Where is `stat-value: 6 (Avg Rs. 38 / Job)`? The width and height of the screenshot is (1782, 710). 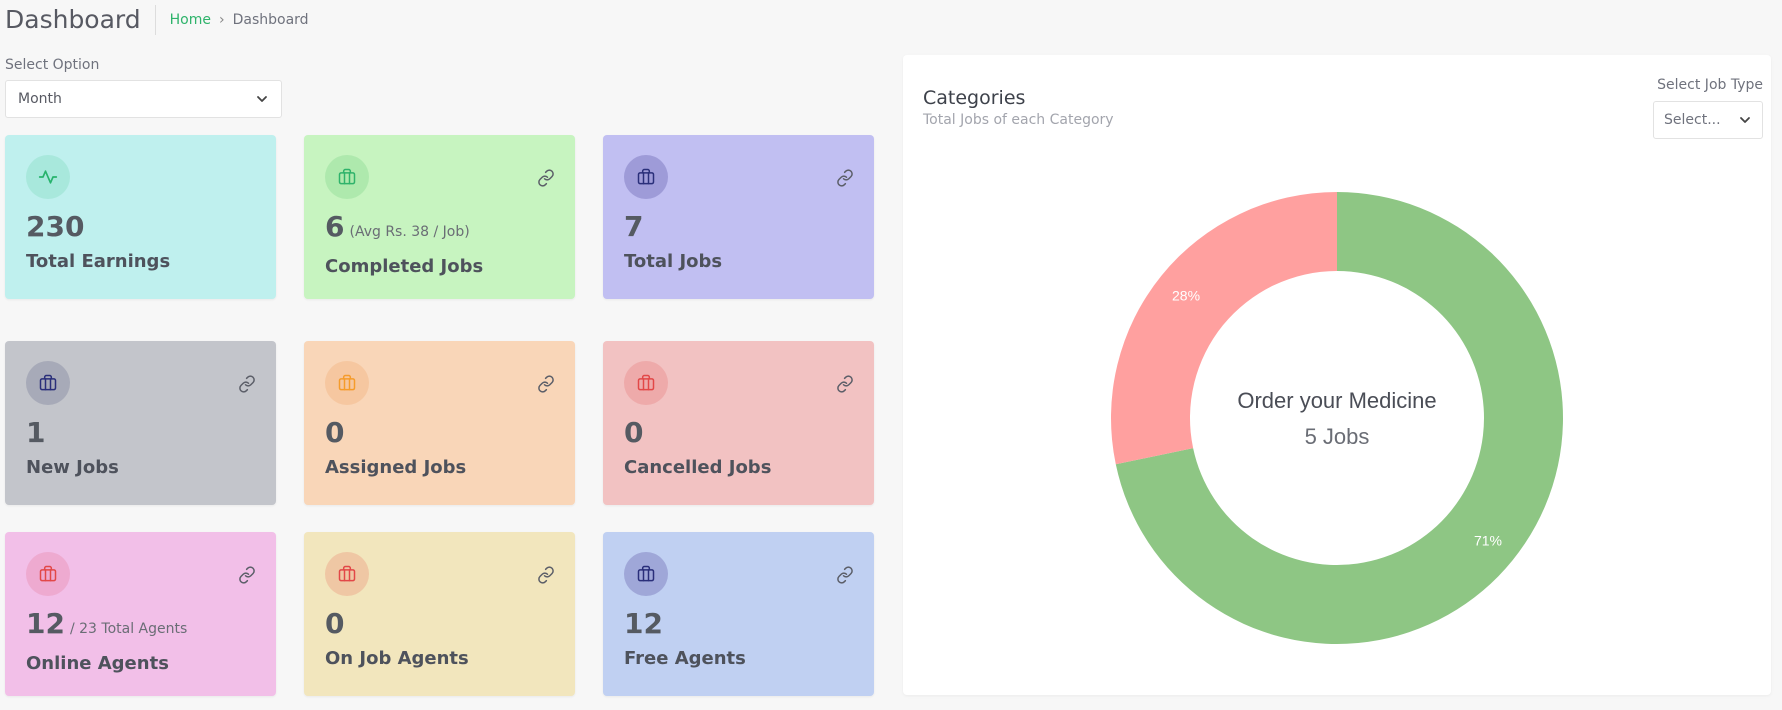 stat-value: 6 (Avg Rs. 38 / Job) is located at coordinates (439, 229).